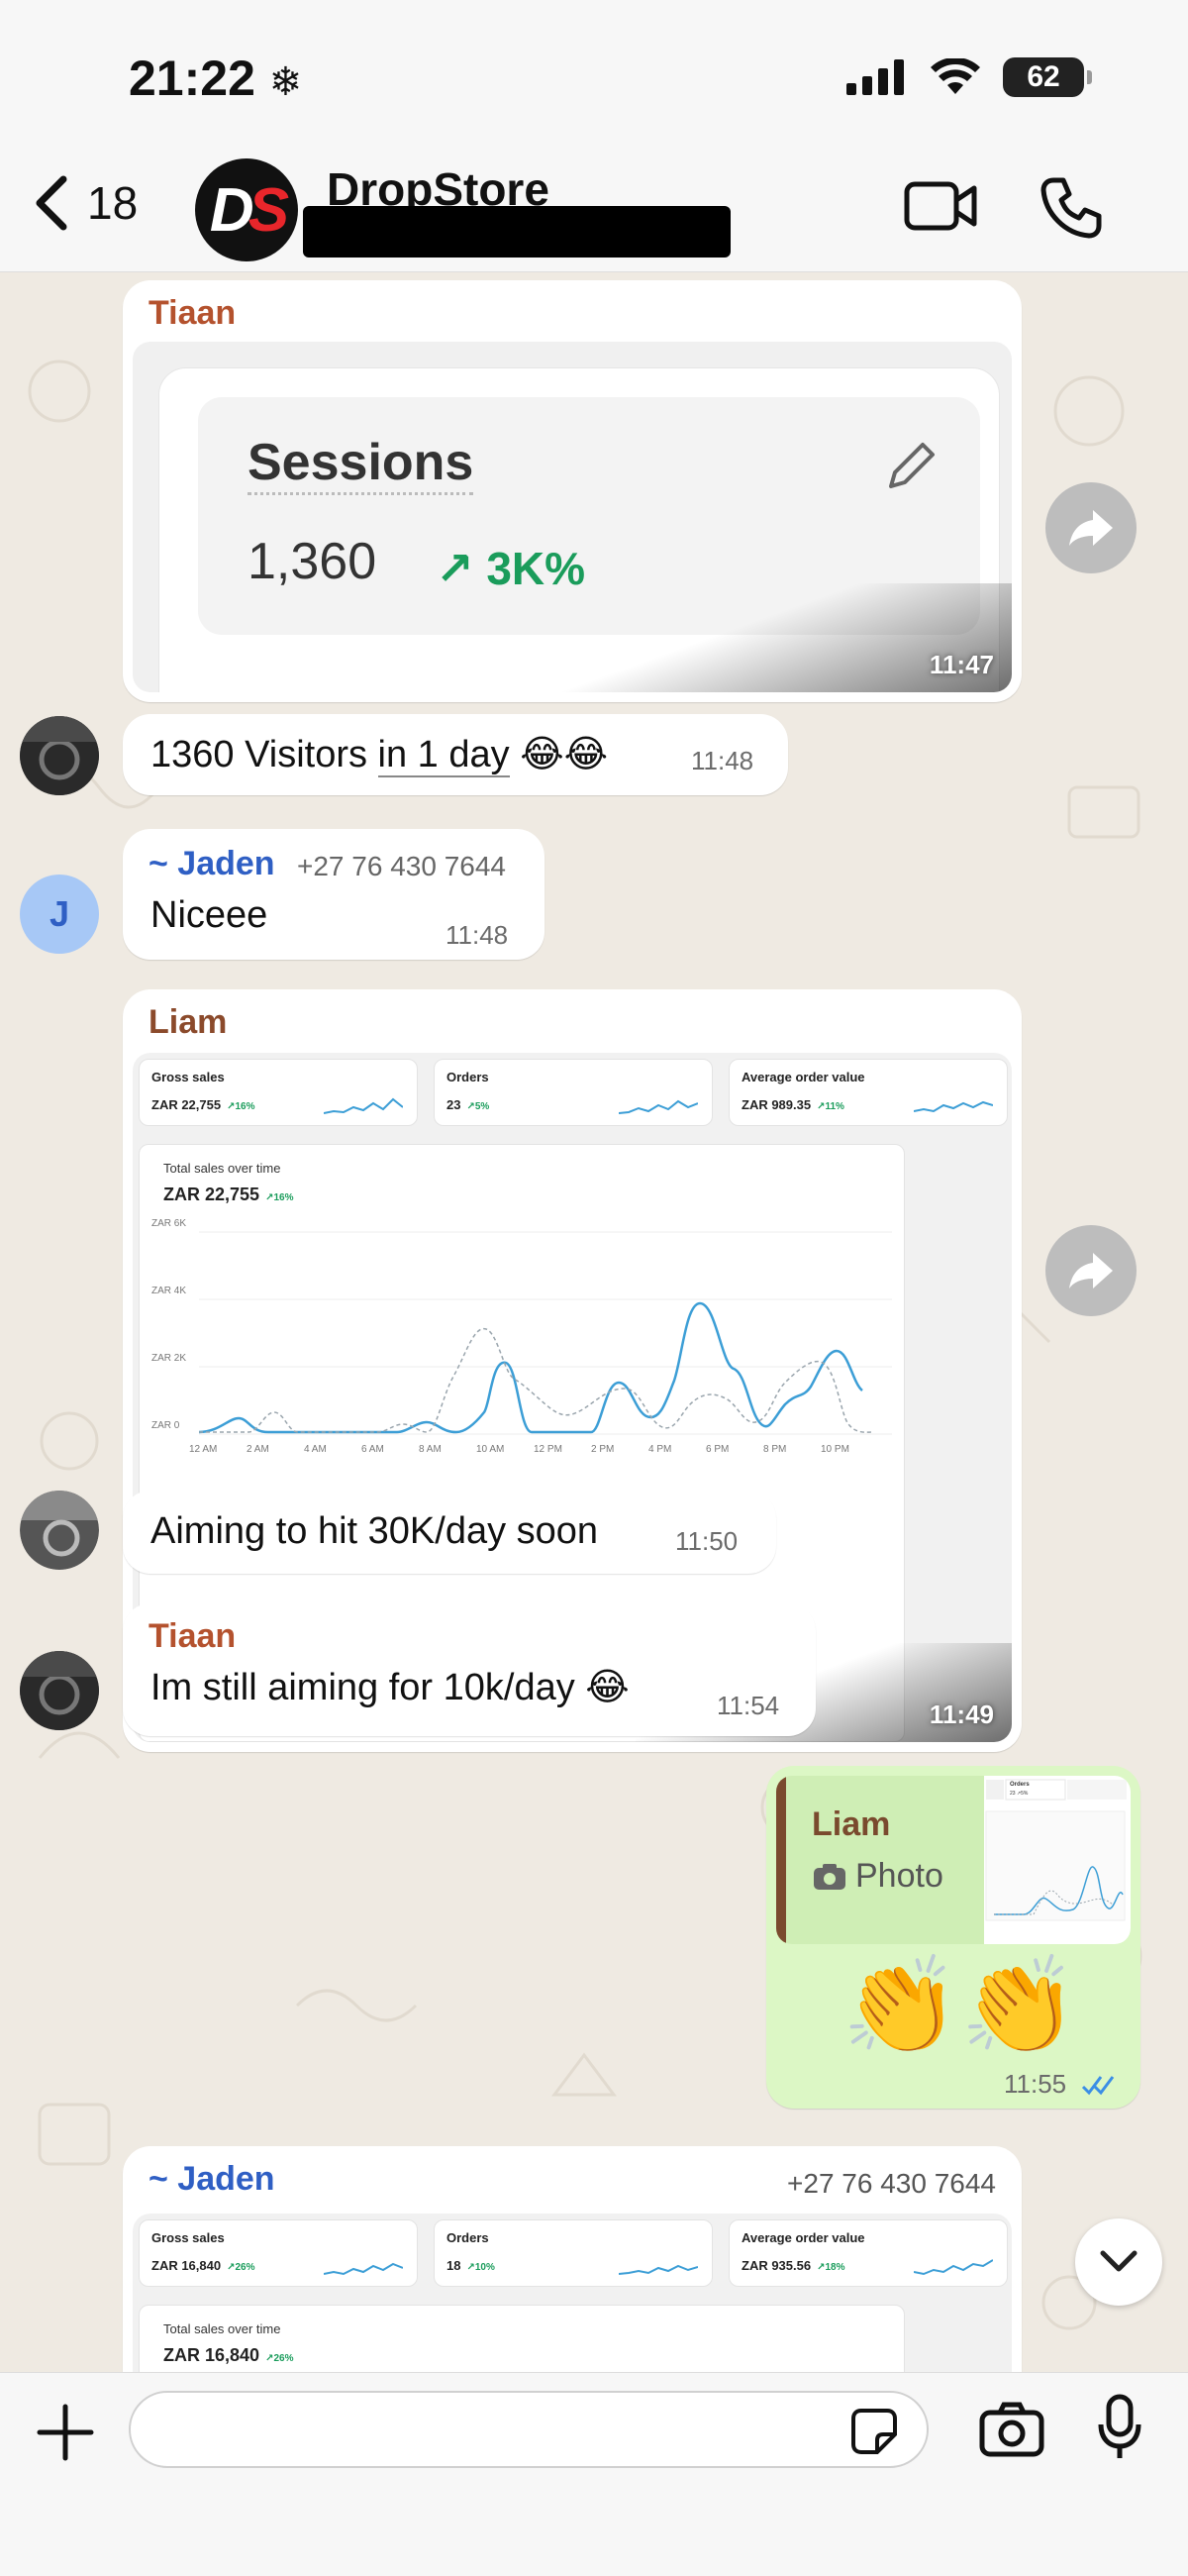 This screenshot has width=1188, height=2576. I want to click on back-button: 18, so click(85, 203).